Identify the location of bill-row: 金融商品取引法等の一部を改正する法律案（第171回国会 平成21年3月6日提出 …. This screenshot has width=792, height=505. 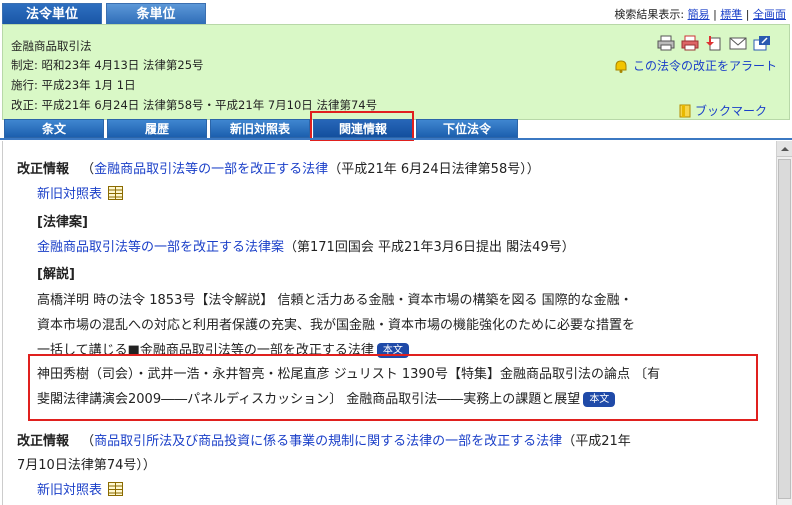
(306, 245).